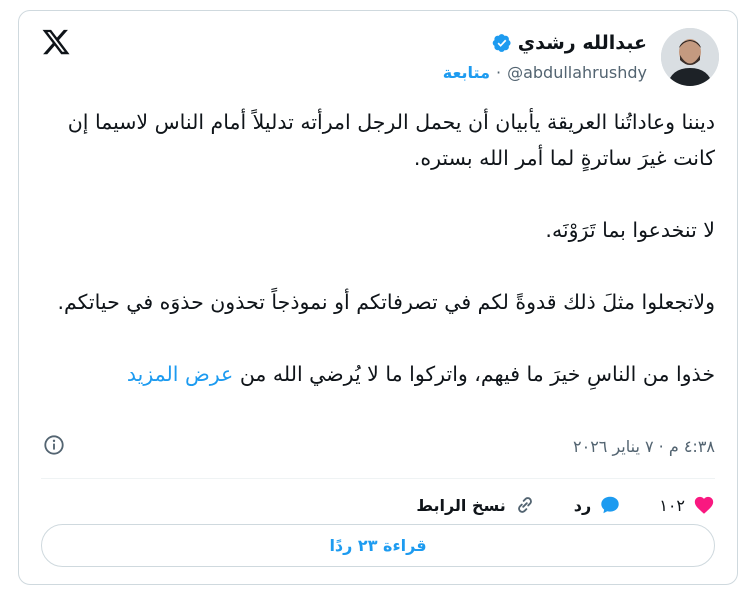 This screenshot has width=750, height=593. What do you see at coordinates (524, 505) in the screenshot?
I see `link-icon` at bounding box center [524, 505].